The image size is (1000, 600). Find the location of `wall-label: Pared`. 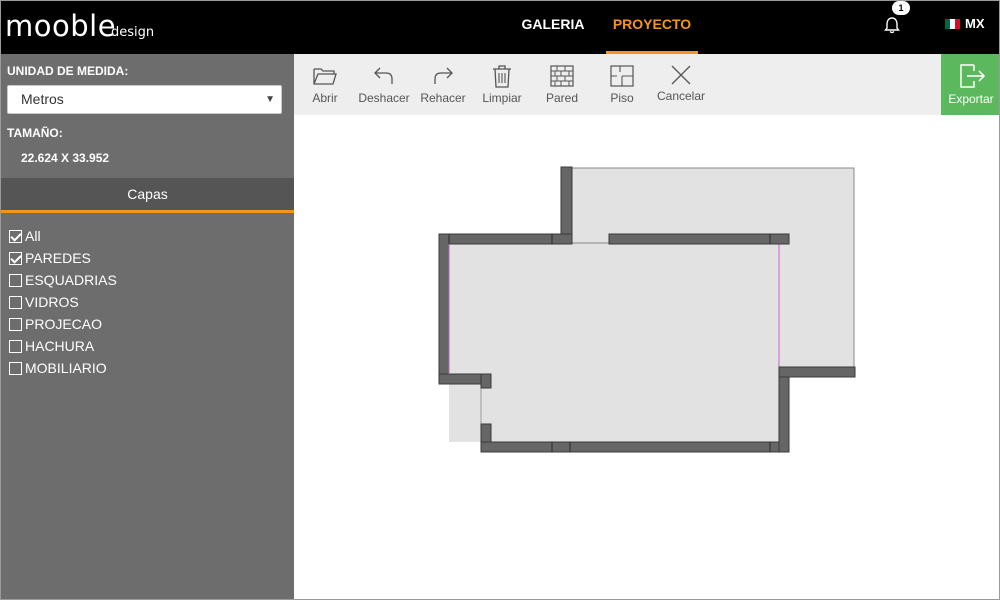

wall-label: Pared is located at coordinates (562, 98).